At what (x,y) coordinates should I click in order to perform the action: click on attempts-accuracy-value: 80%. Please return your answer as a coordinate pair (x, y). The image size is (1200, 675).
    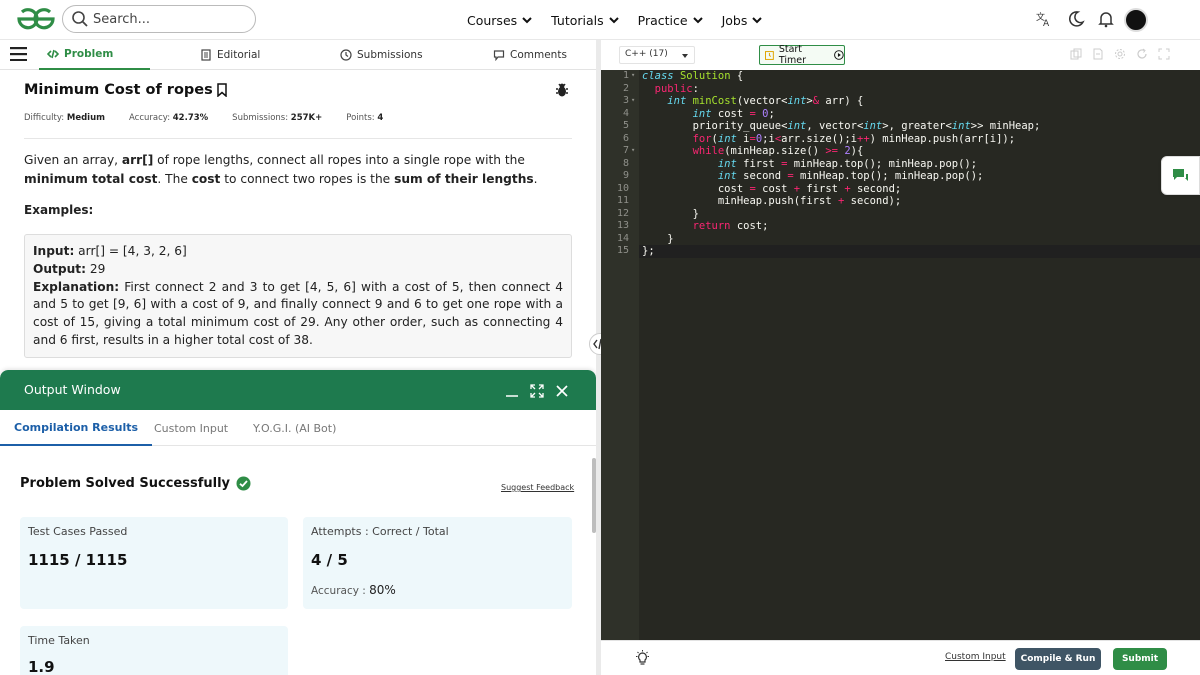
    Looking at the image, I should click on (382, 590).